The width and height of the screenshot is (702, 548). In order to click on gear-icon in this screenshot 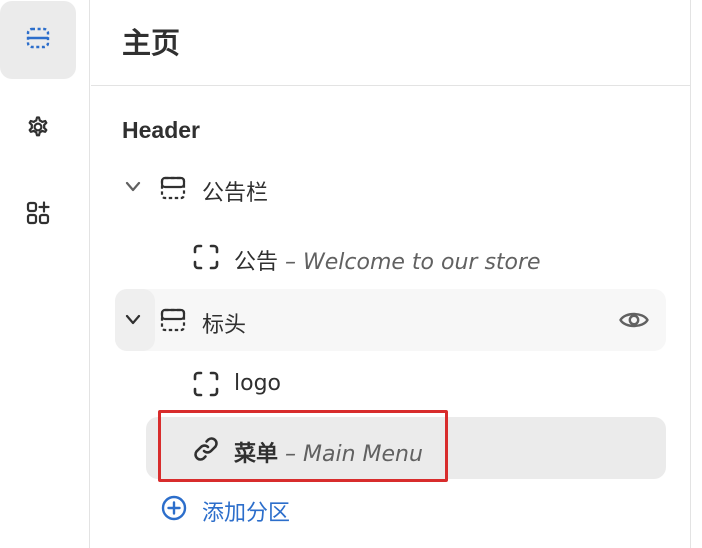, I will do `click(38, 129)`.